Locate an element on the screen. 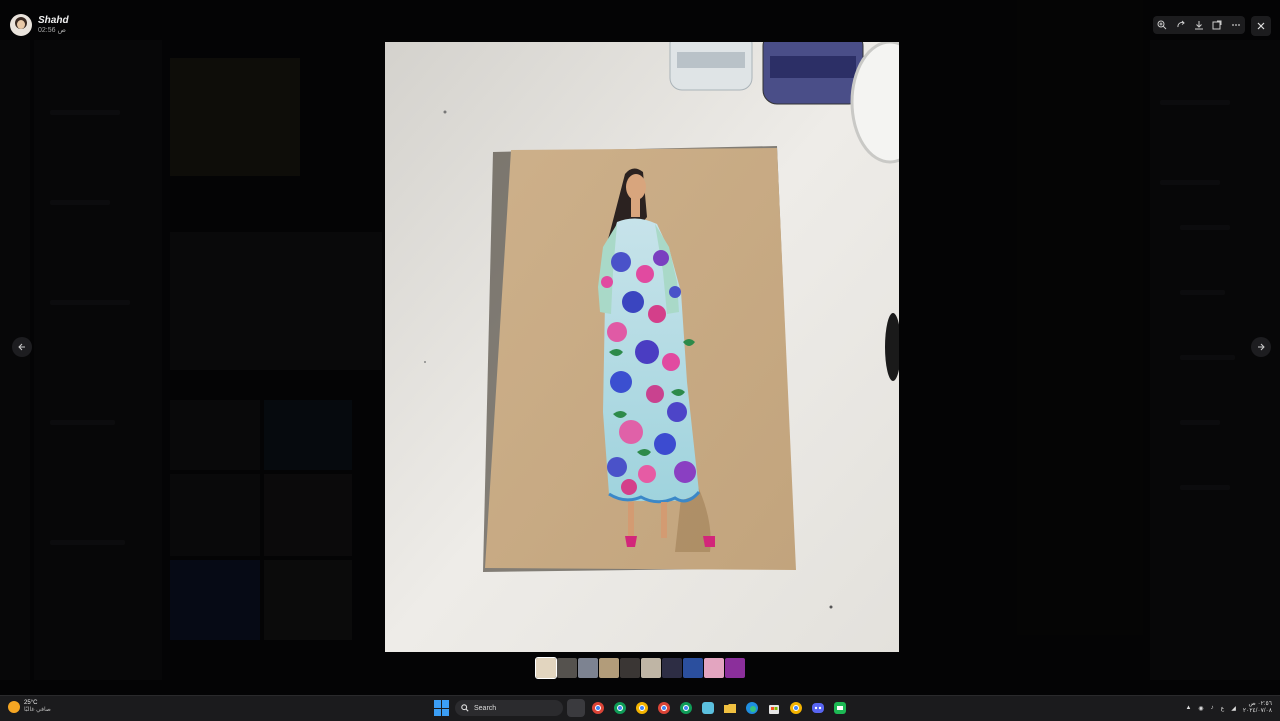 The height and width of the screenshot is (721, 1280). avatar is located at coordinates (21, 25).